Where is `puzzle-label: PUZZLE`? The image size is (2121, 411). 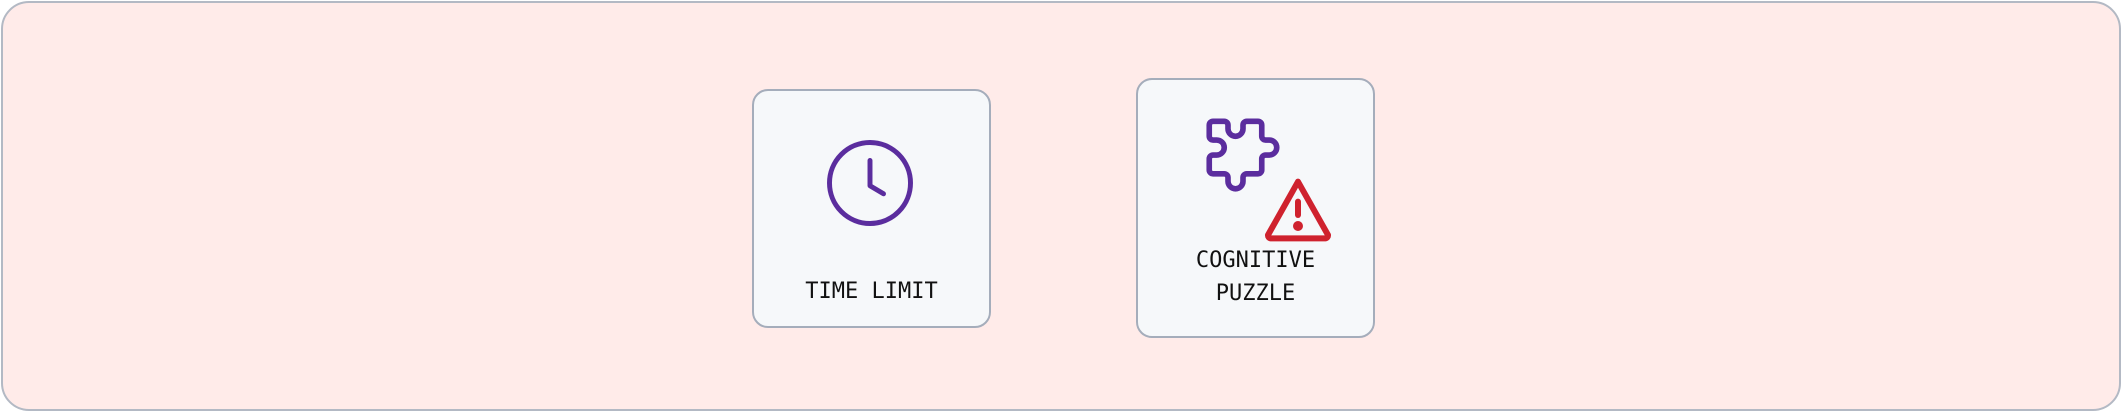
puzzle-label: PUZZLE is located at coordinates (1255, 293).